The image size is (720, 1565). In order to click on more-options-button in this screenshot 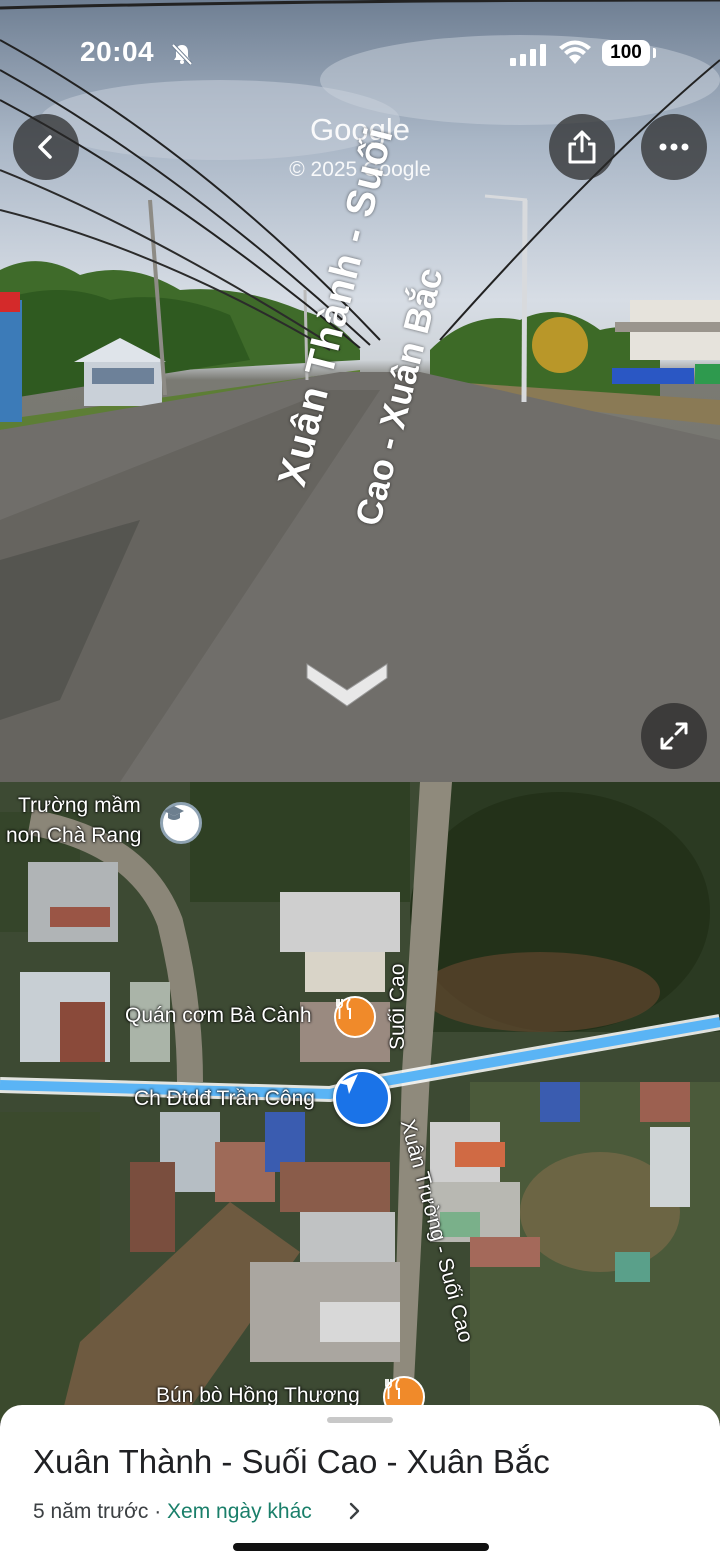, I will do `click(674, 147)`.